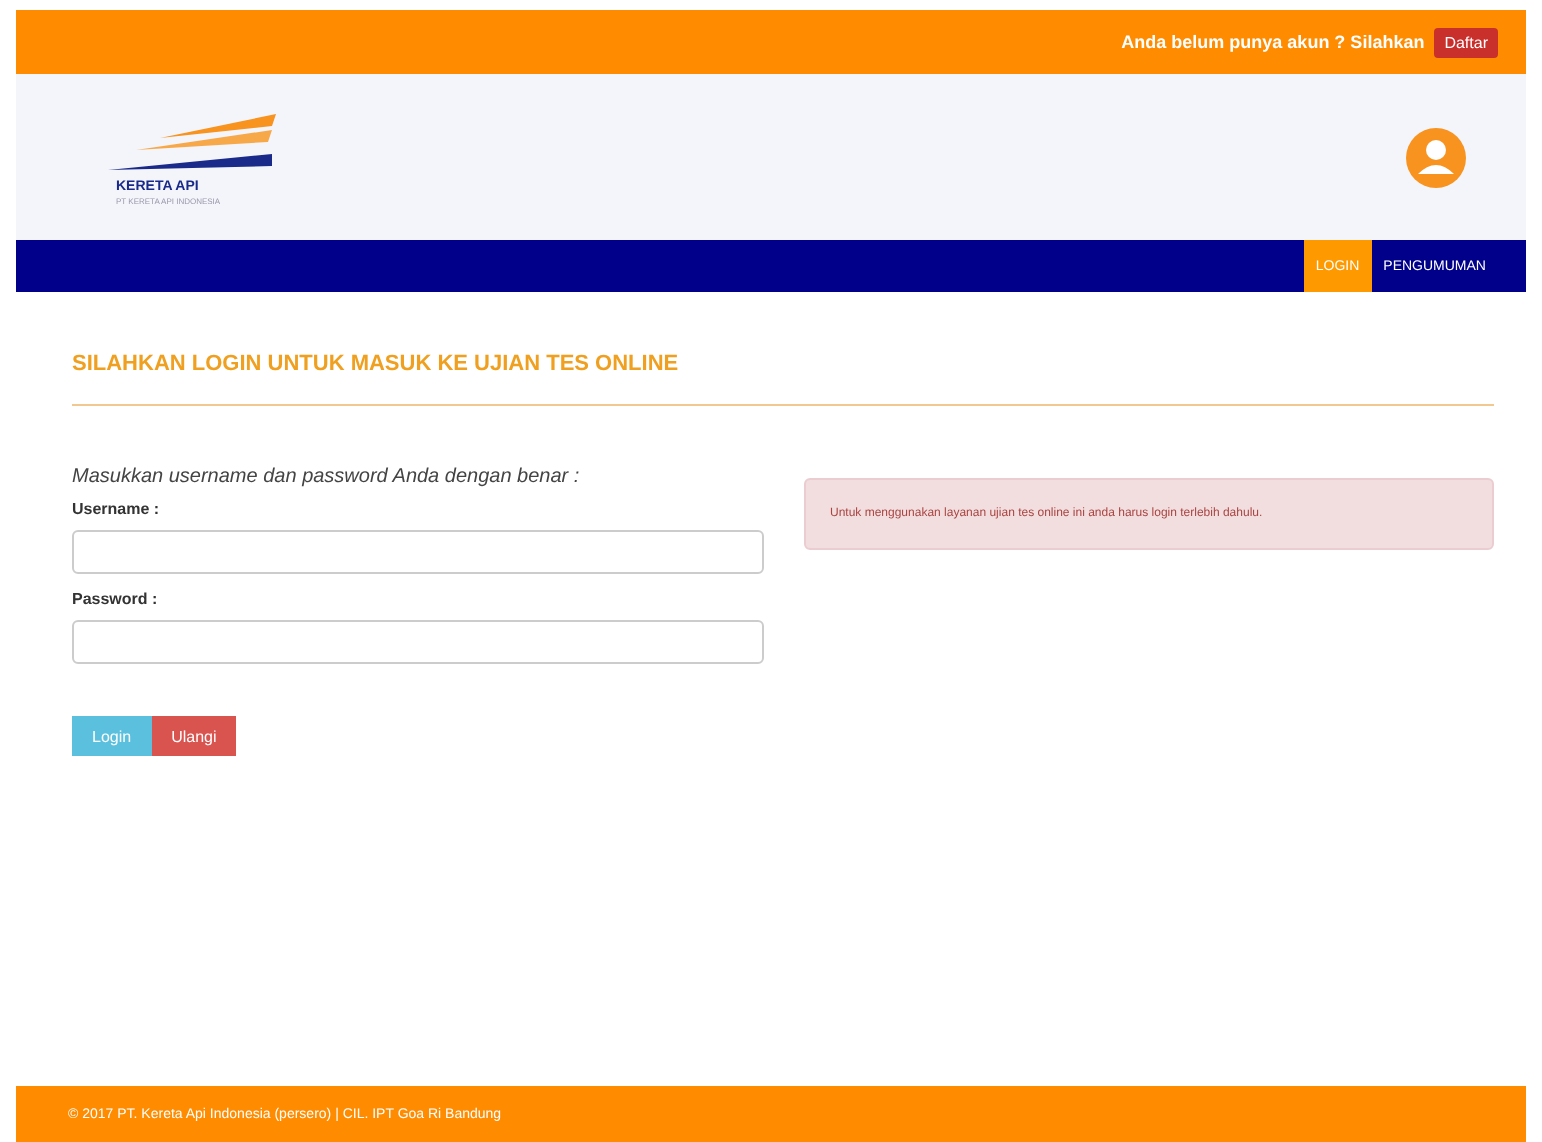 Image resolution: width=1542 pixels, height=1142 pixels. What do you see at coordinates (117, 509) in the screenshot?
I see `field-label: Username :` at bounding box center [117, 509].